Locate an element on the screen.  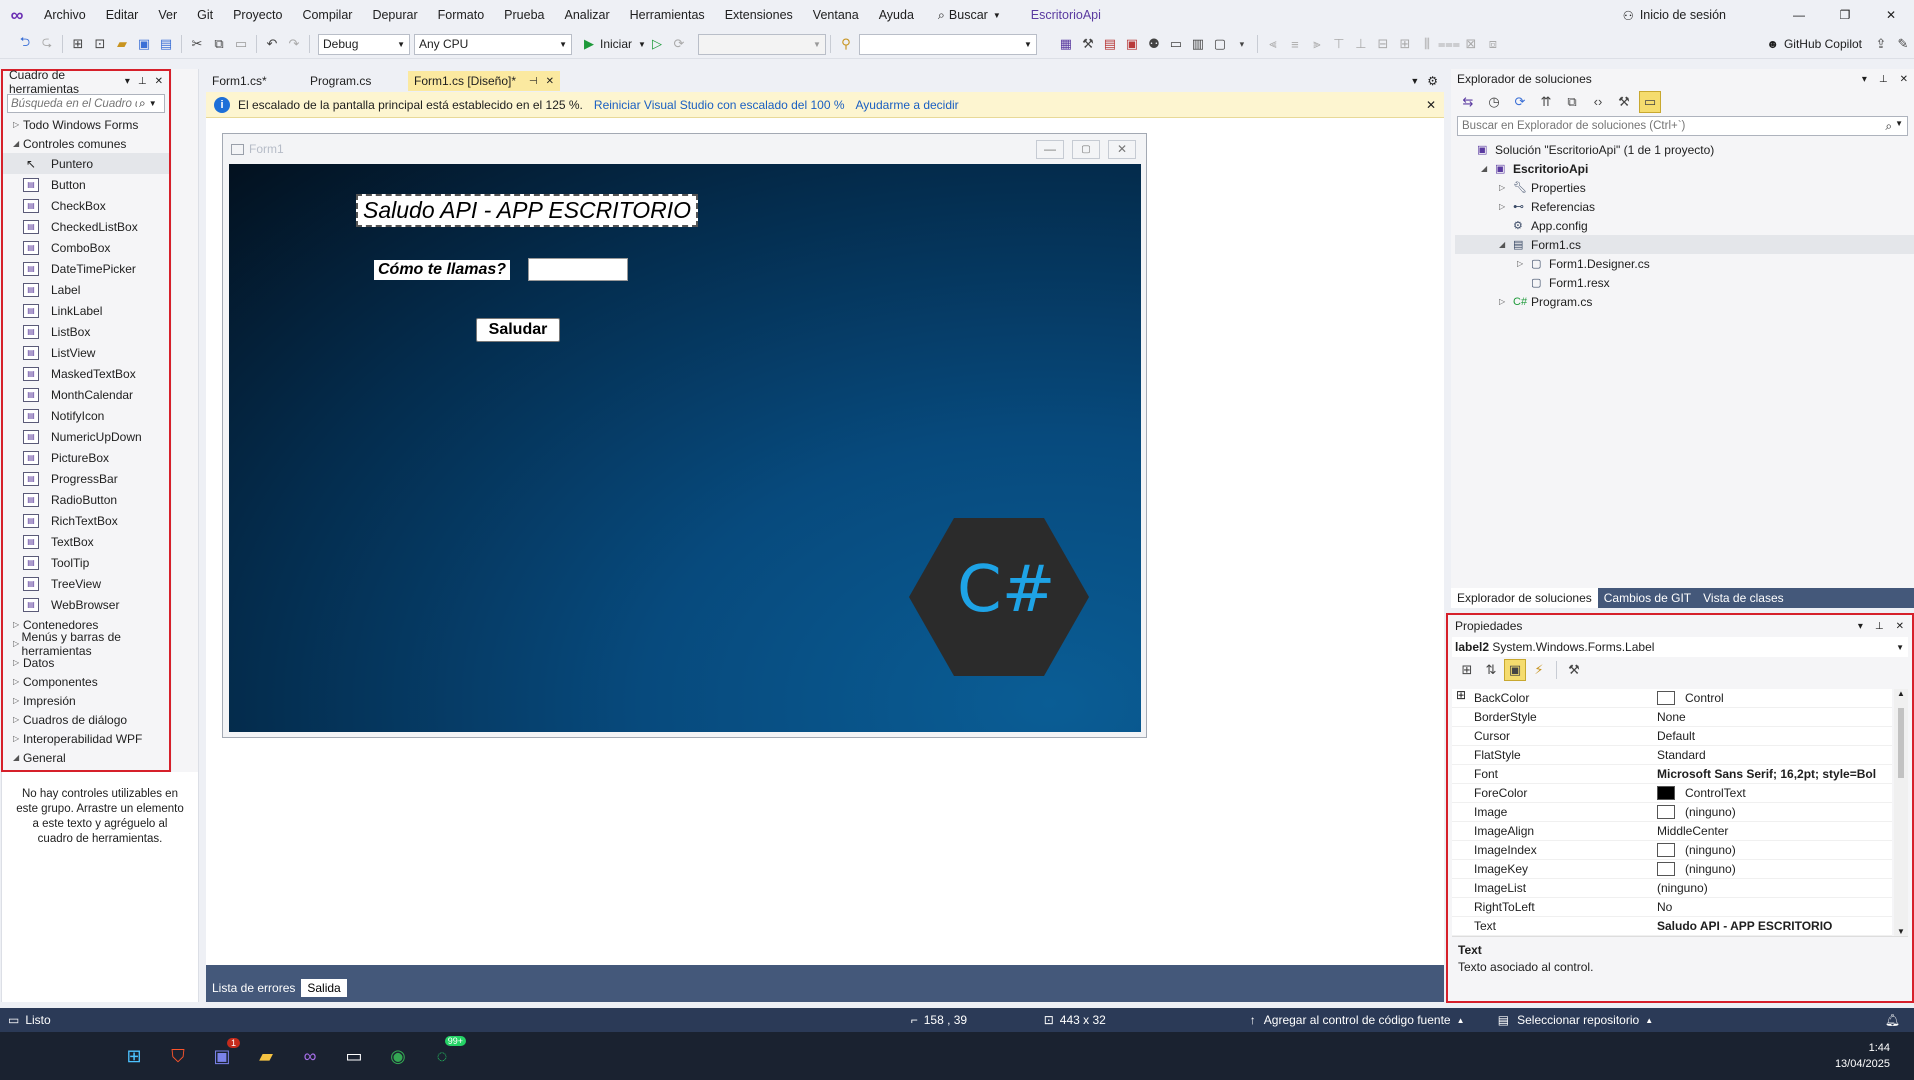
close-button: ✕ is located at coordinates (1891, 15).